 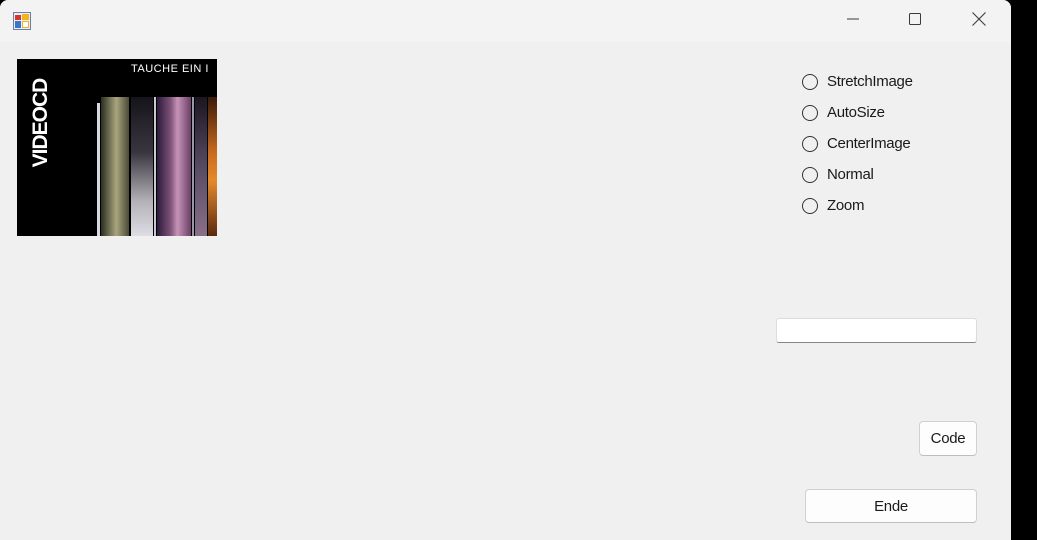 What do you see at coordinates (40, 123) in the screenshot?
I see `videocd-logo-text: VIDEOCD` at bounding box center [40, 123].